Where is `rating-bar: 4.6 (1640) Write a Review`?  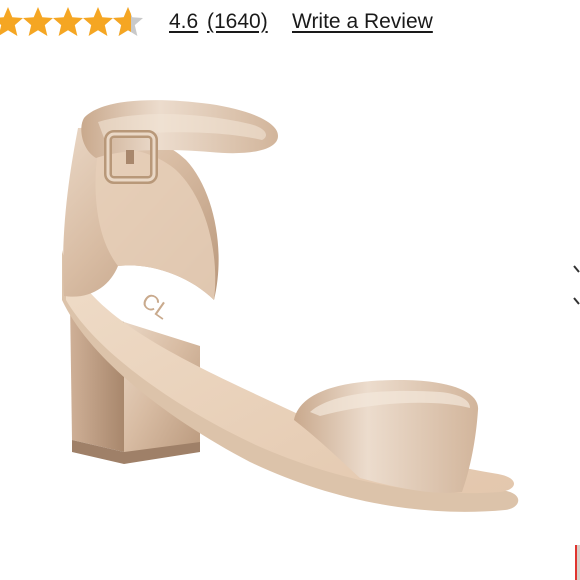 rating-bar: 4.6 (1640) Write a Review is located at coordinates (290, 23).